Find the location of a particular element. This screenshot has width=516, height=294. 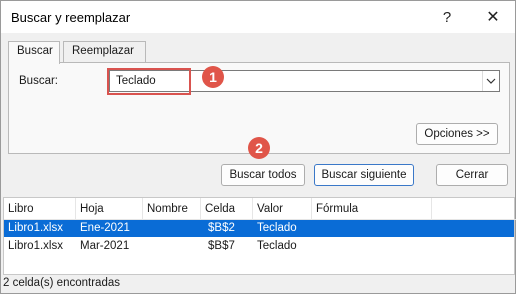

highlight-box is located at coordinates (149, 81).